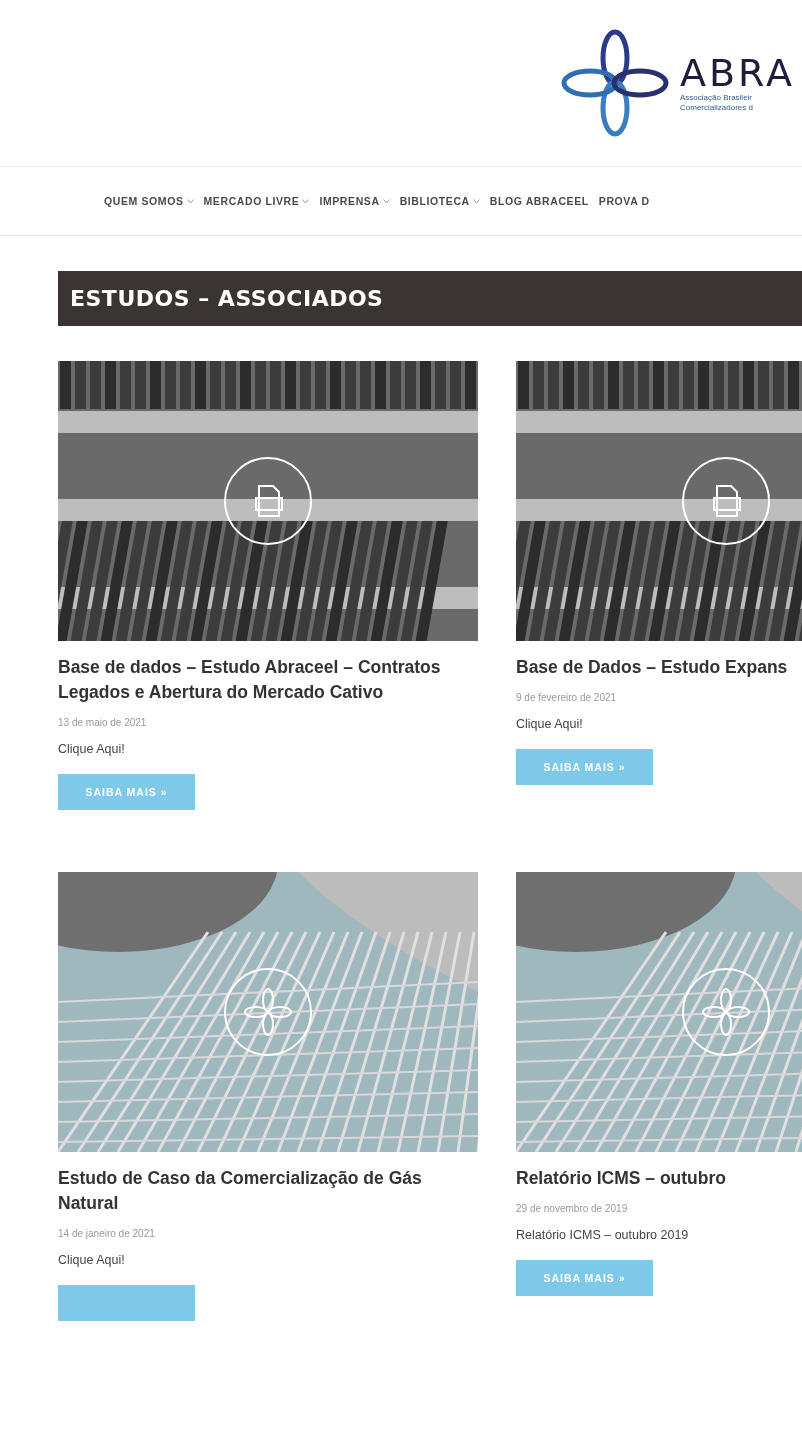  What do you see at coordinates (602, 1235) in the screenshot?
I see `post-excerpt: Relatório ICMS – outubro 2019` at bounding box center [602, 1235].